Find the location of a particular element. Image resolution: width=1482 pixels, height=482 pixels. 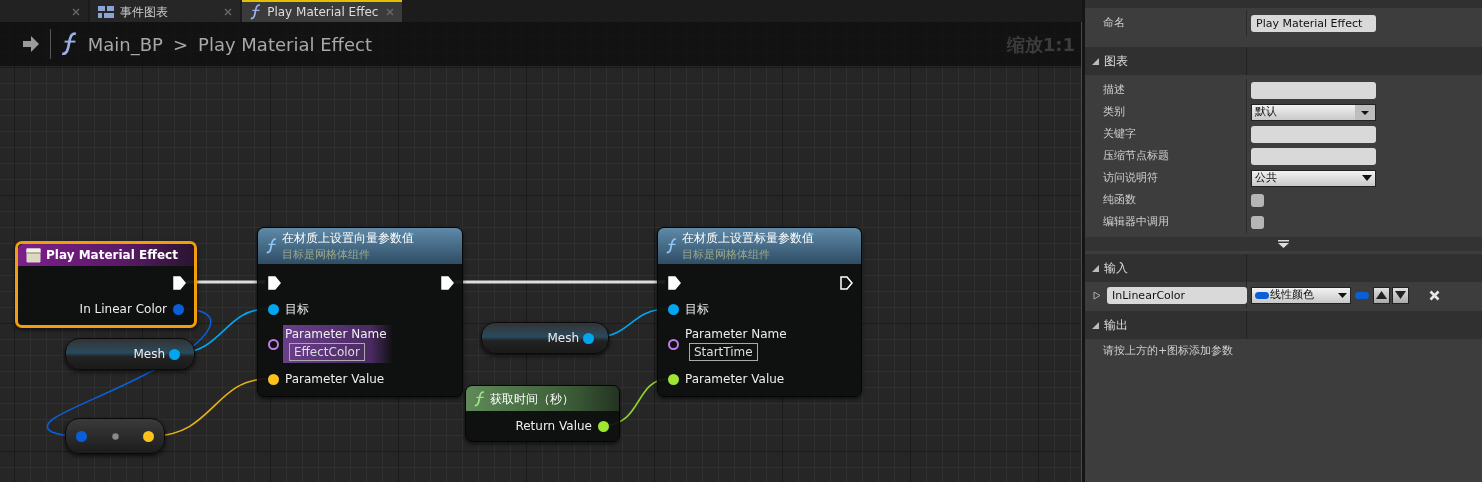

dot-icon is located at coordinates (115, 436).